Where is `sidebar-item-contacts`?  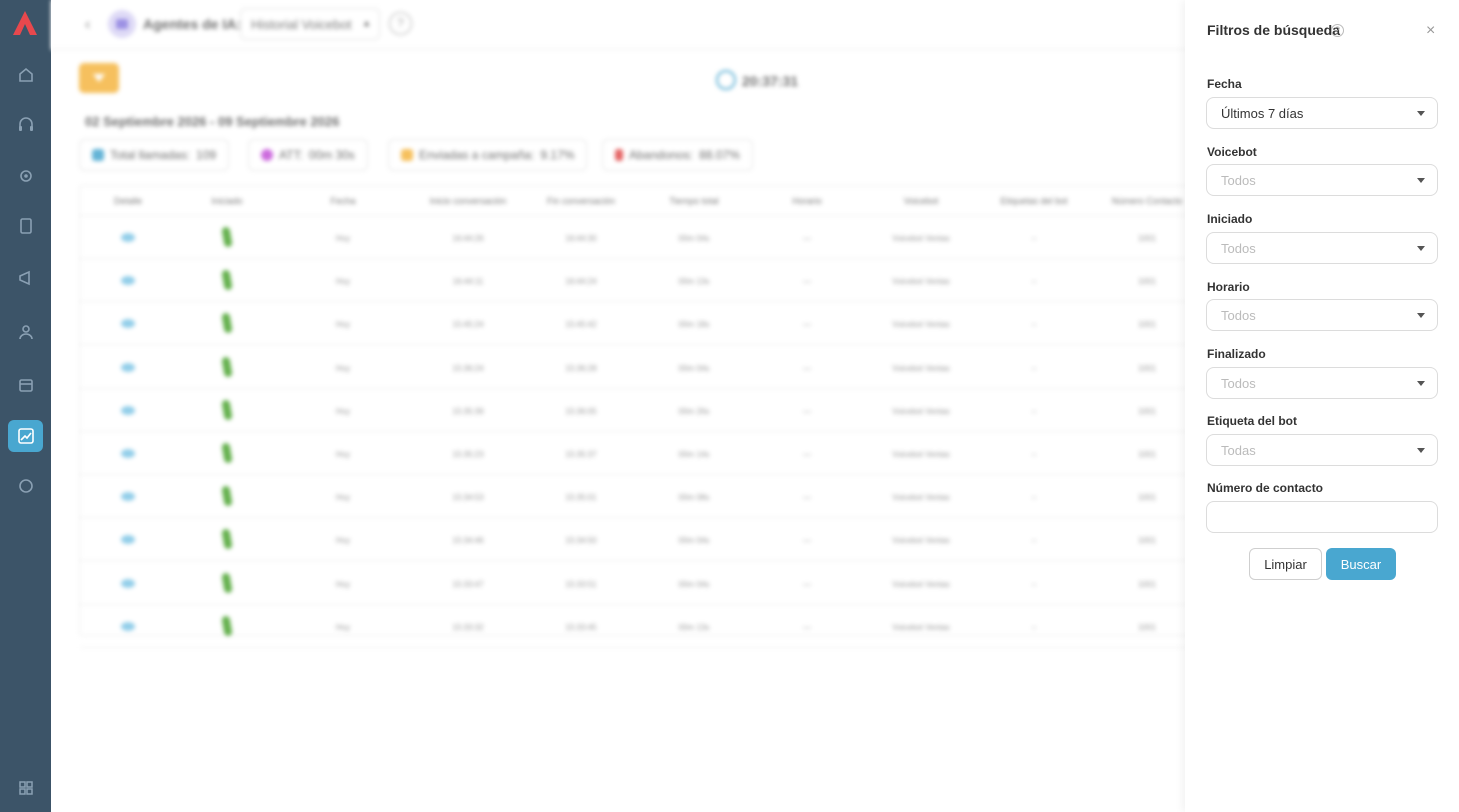 sidebar-item-contacts is located at coordinates (25, 332).